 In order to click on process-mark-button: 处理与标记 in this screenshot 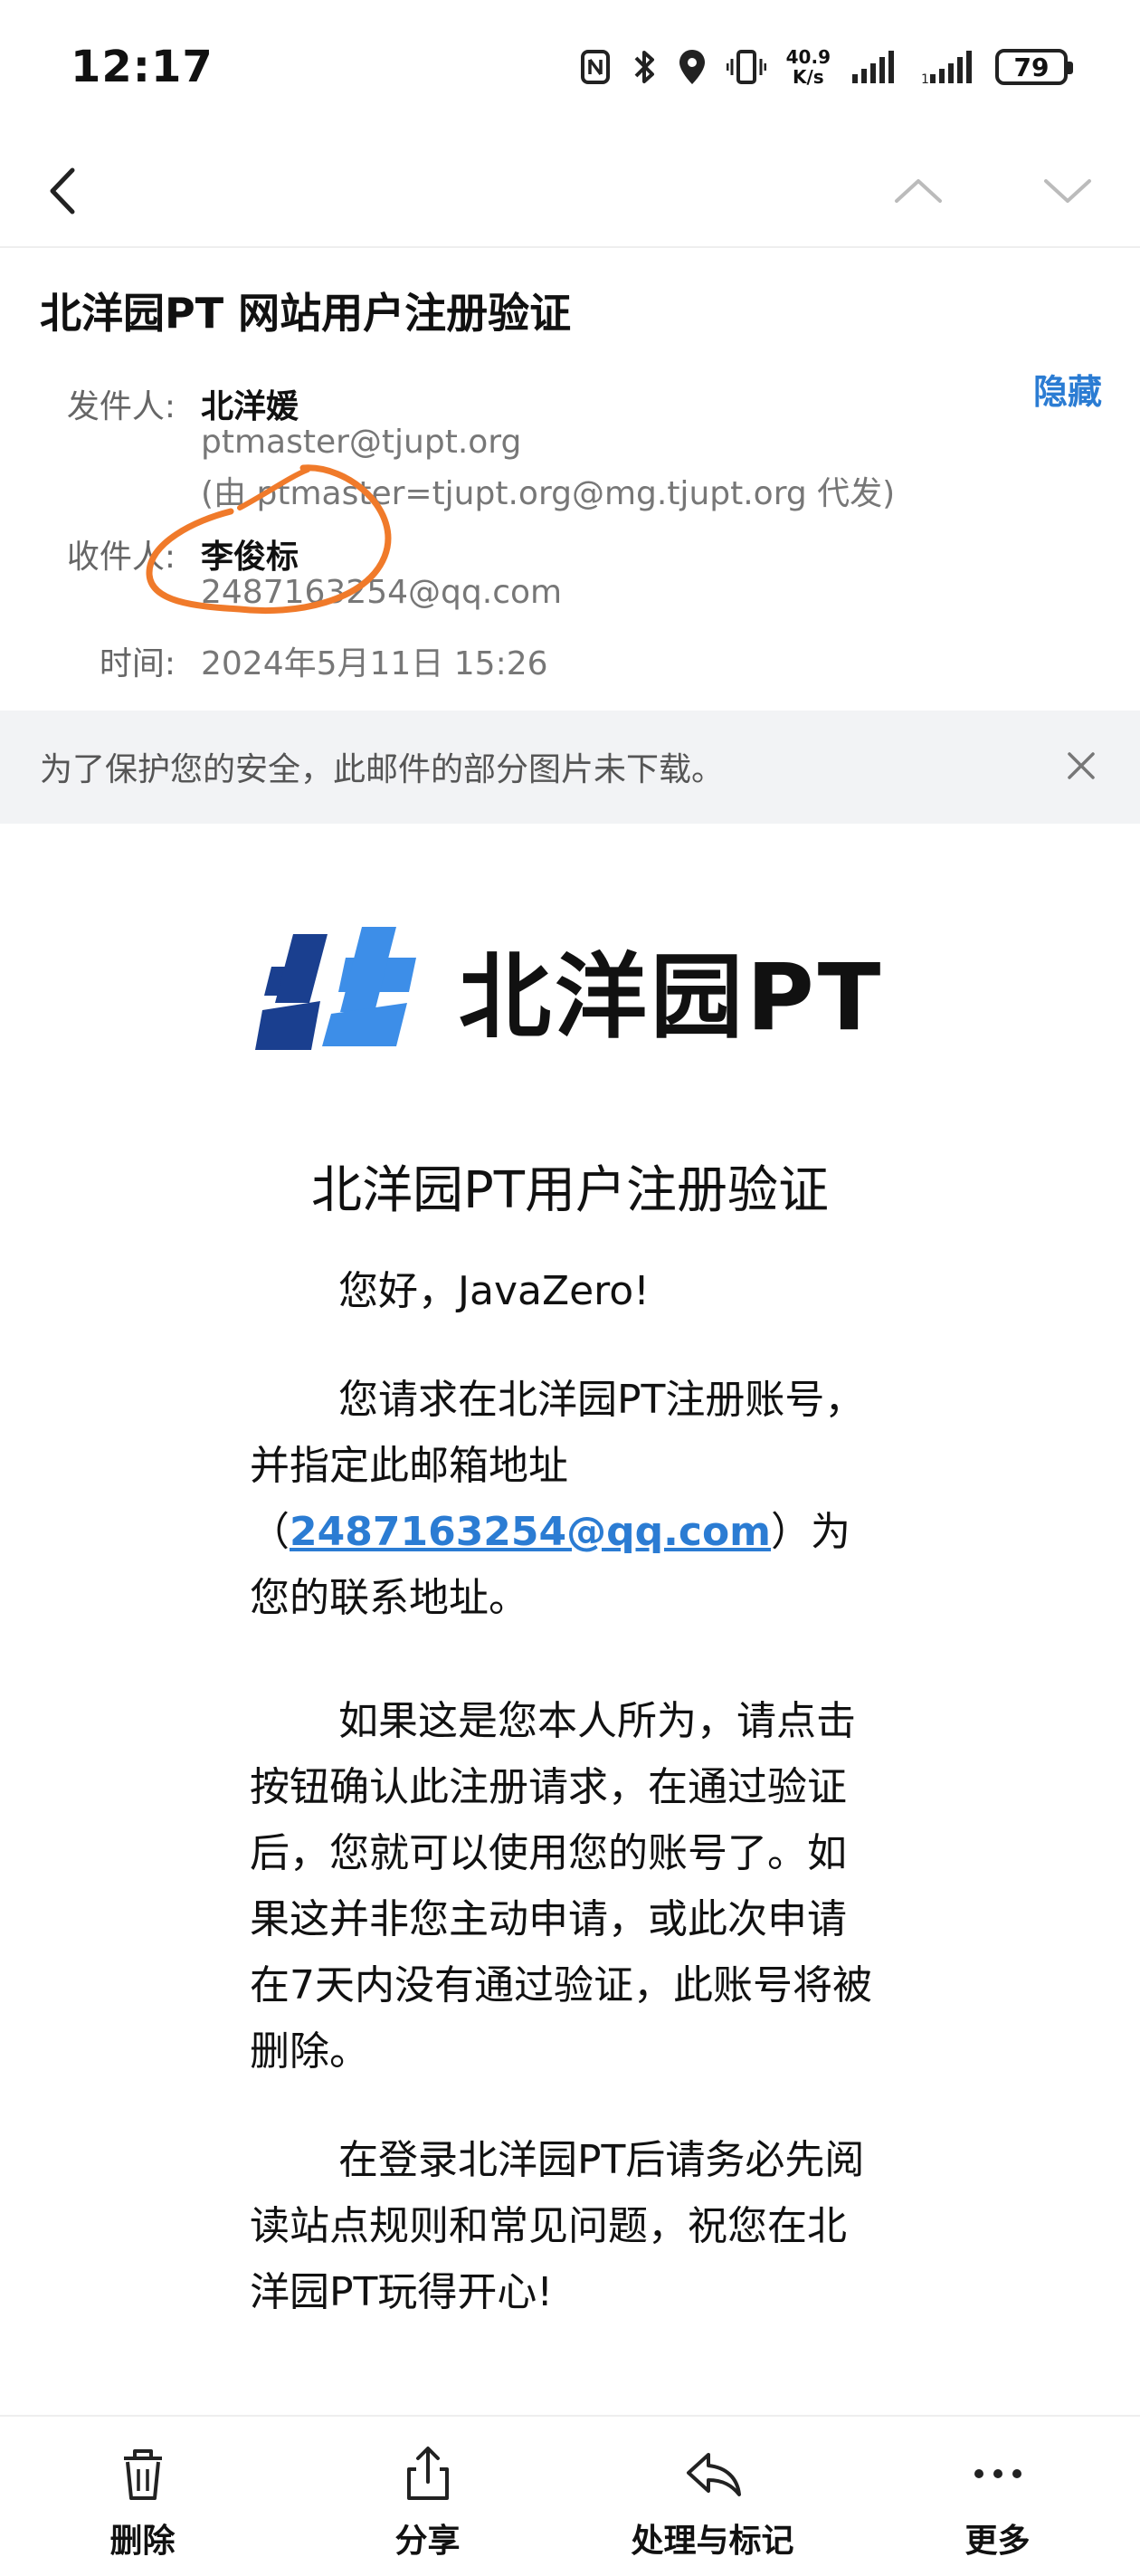, I will do `click(713, 2496)`.